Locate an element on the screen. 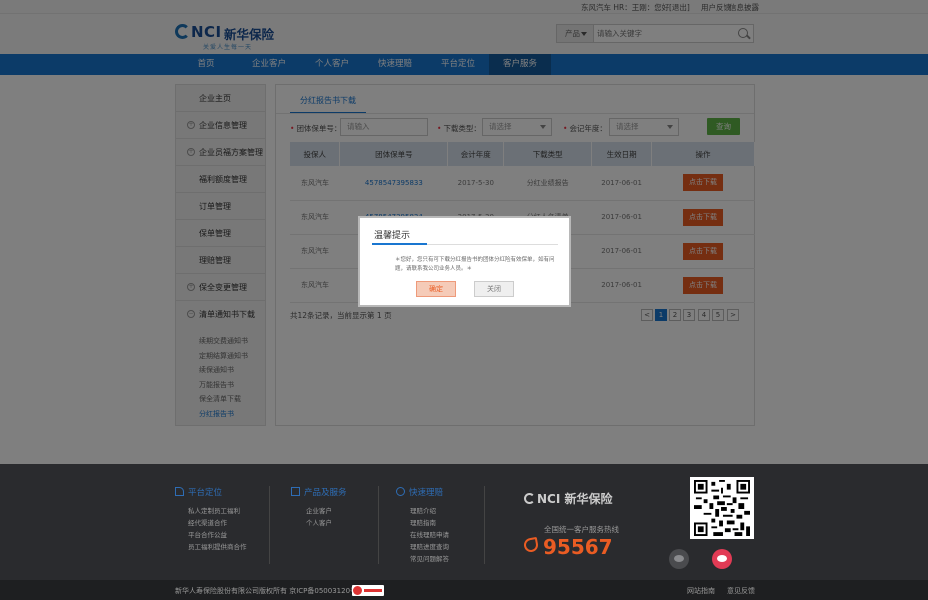 This screenshot has height=600, width=928. footer-link: 私人定制员工福利 is located at coordinates (214, 510).